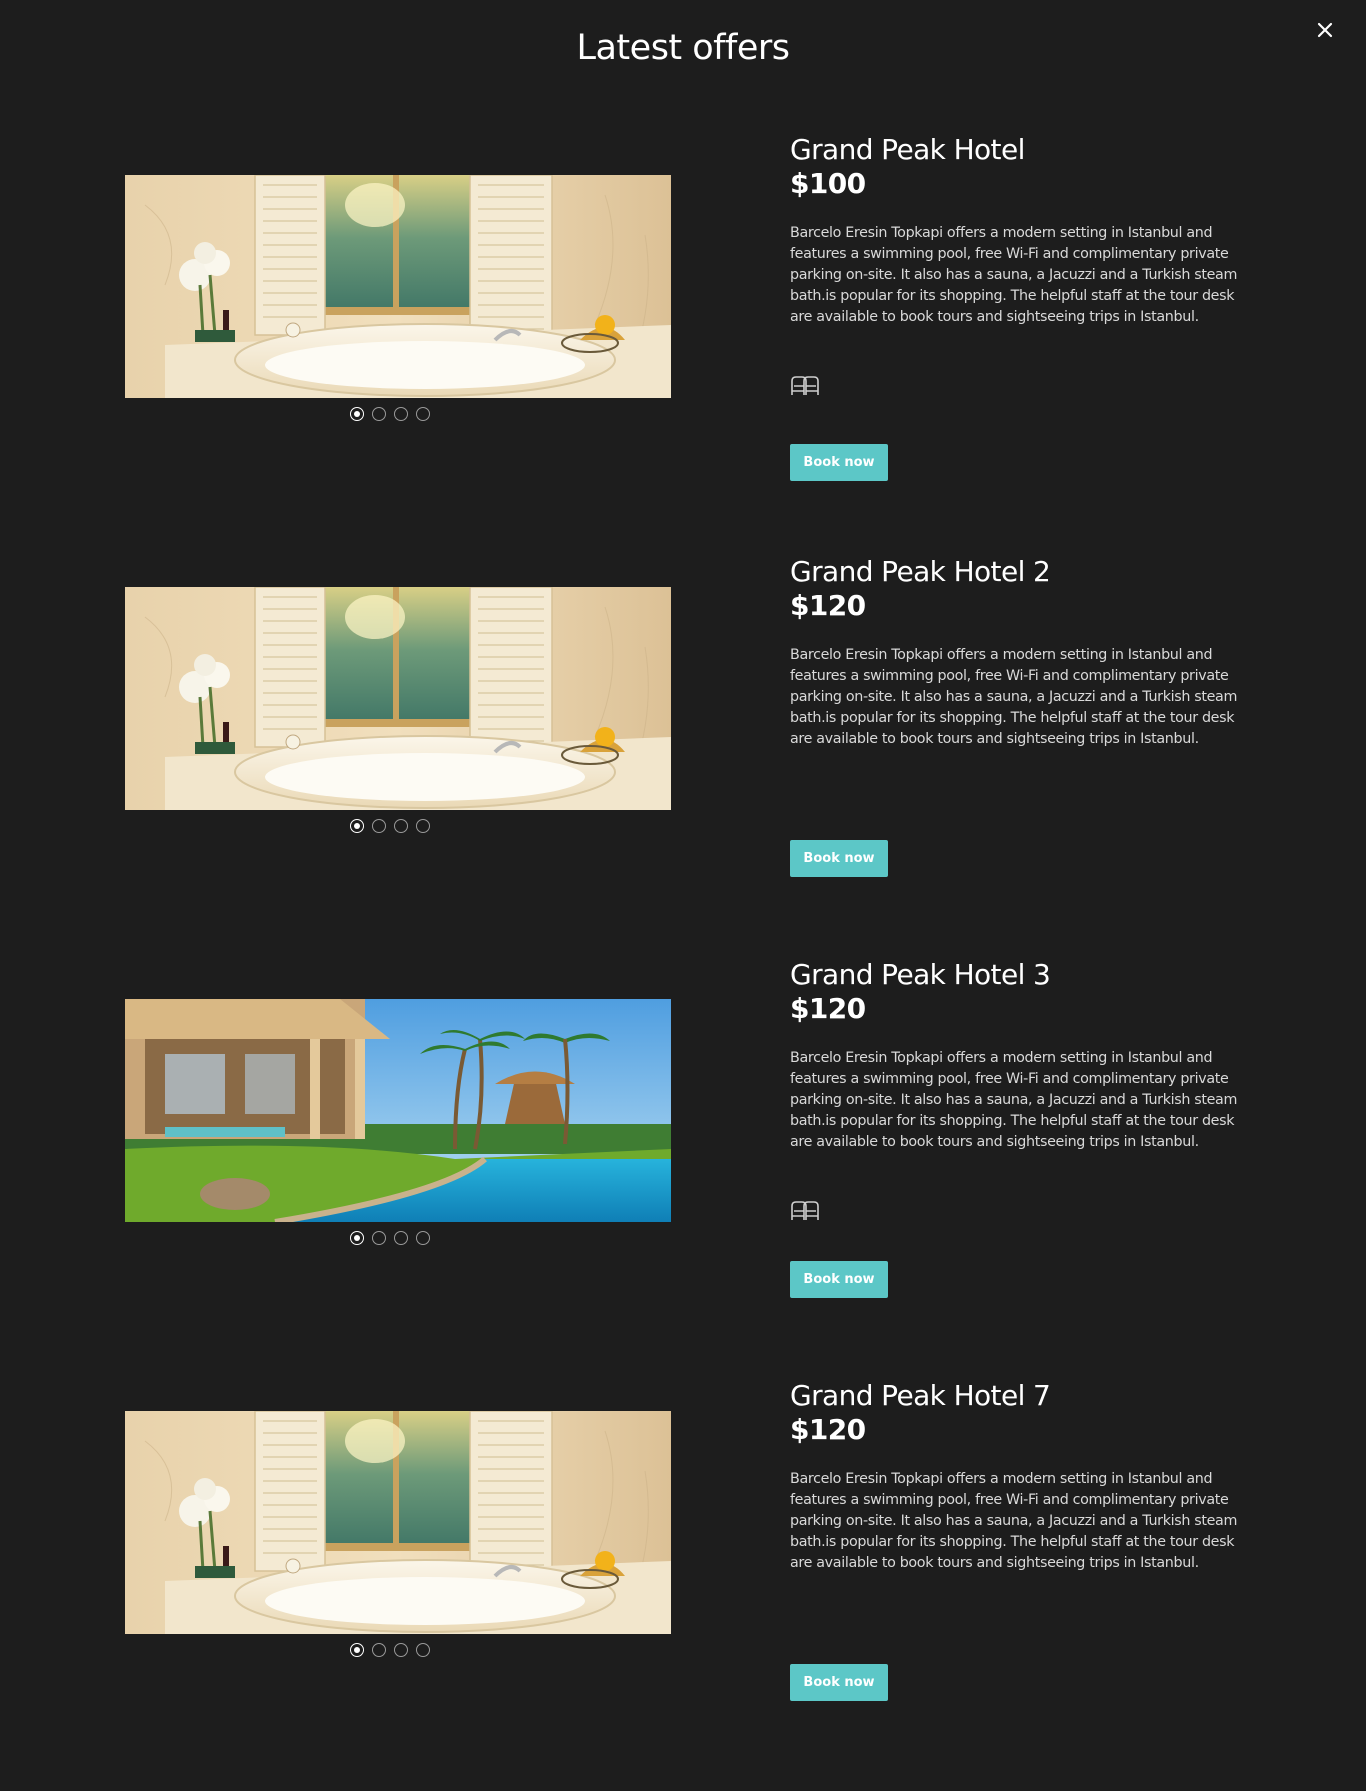 The width and height of the screenshot is (1366, 1791). Describe the element at coordinates (828, 183) in the screenshot. I see `hotel-price: $100` at that location.